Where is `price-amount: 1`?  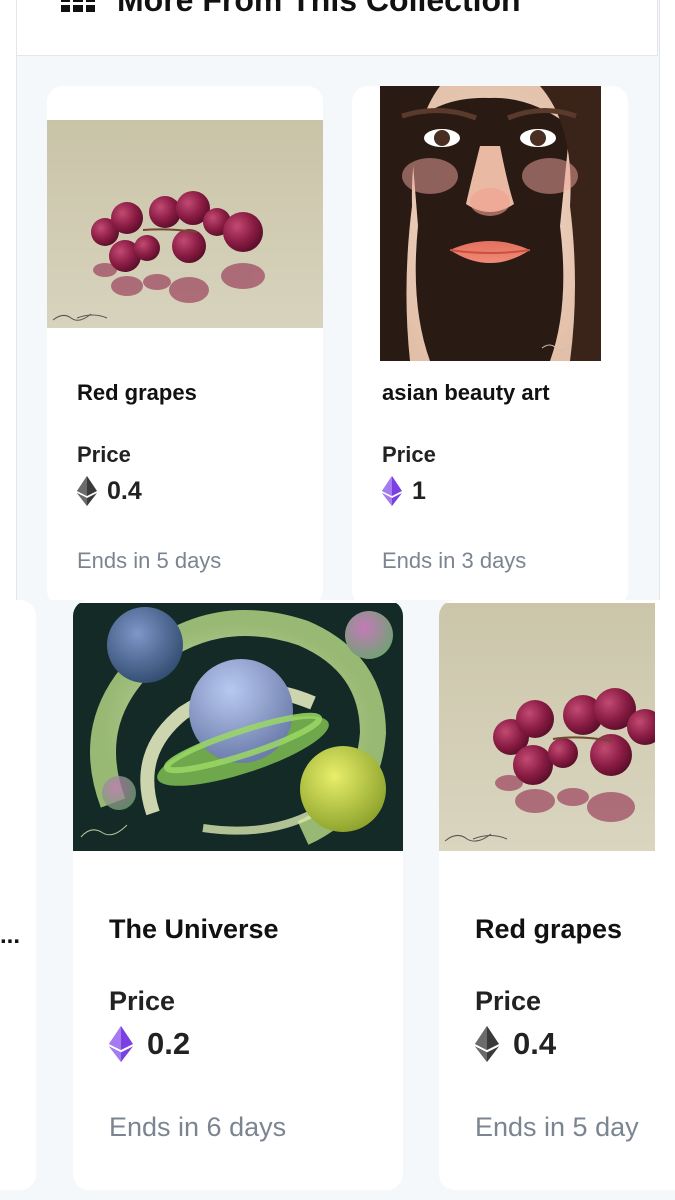
price-amount: 1 is located at coordinates (419, 490).